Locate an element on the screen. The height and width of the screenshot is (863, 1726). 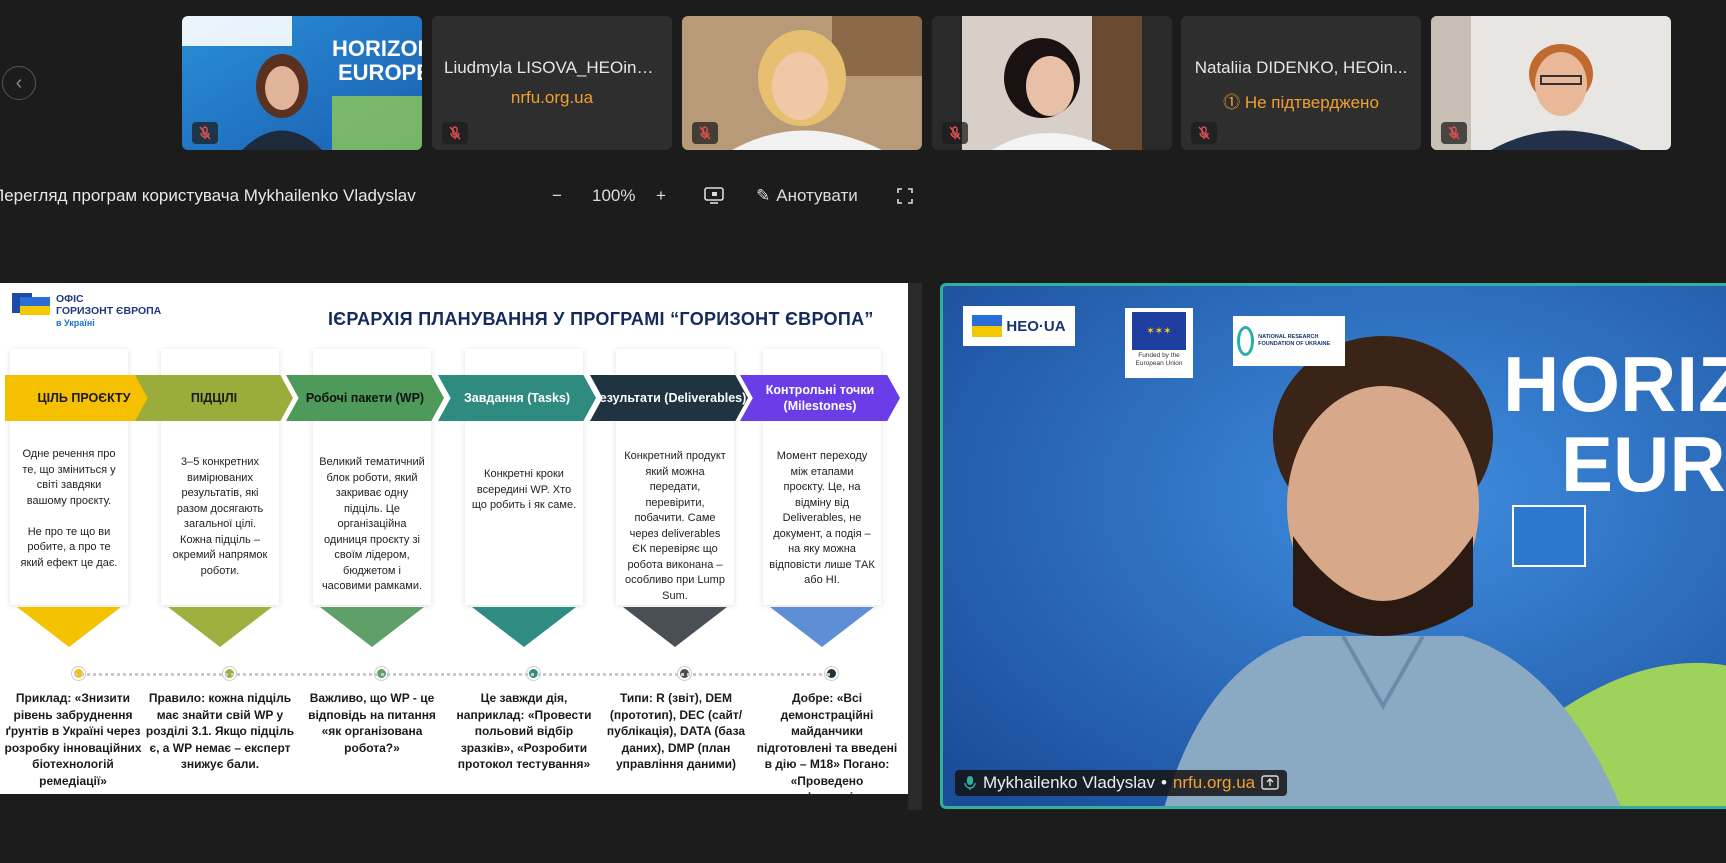
svg-text: HORIZON is located at coordinates (377, 48).